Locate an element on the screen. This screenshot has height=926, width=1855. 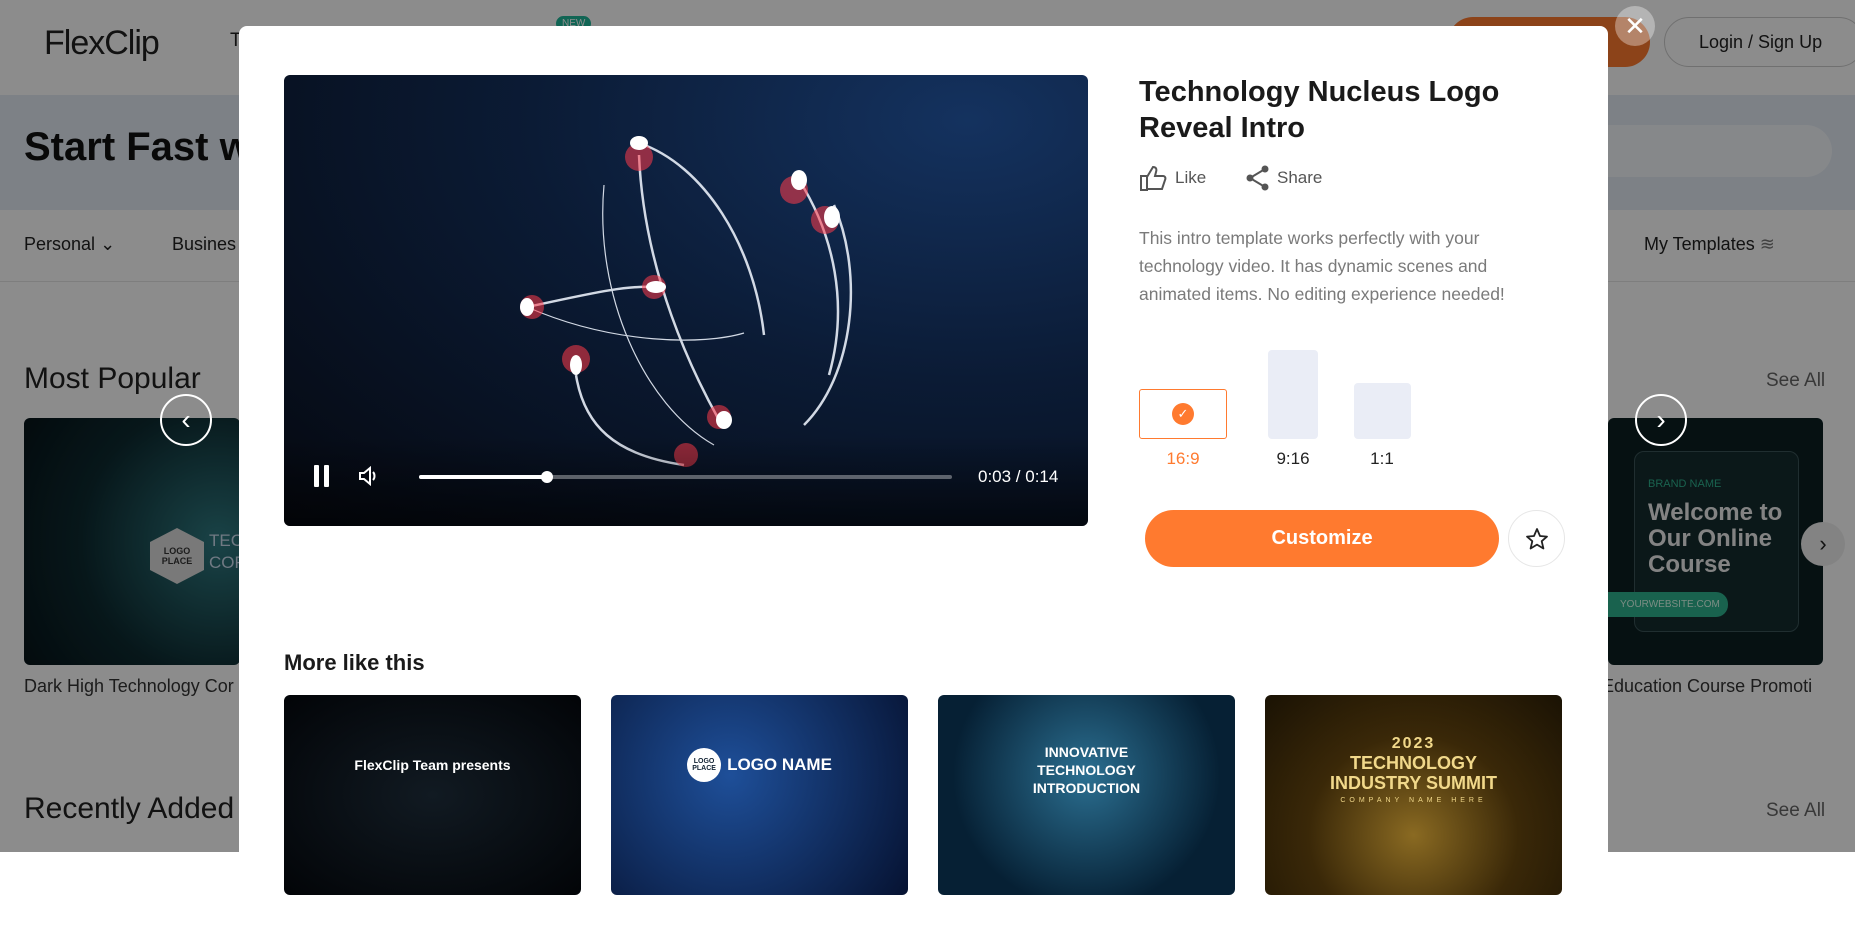
progress-slider is located at coordinates (685, 477).